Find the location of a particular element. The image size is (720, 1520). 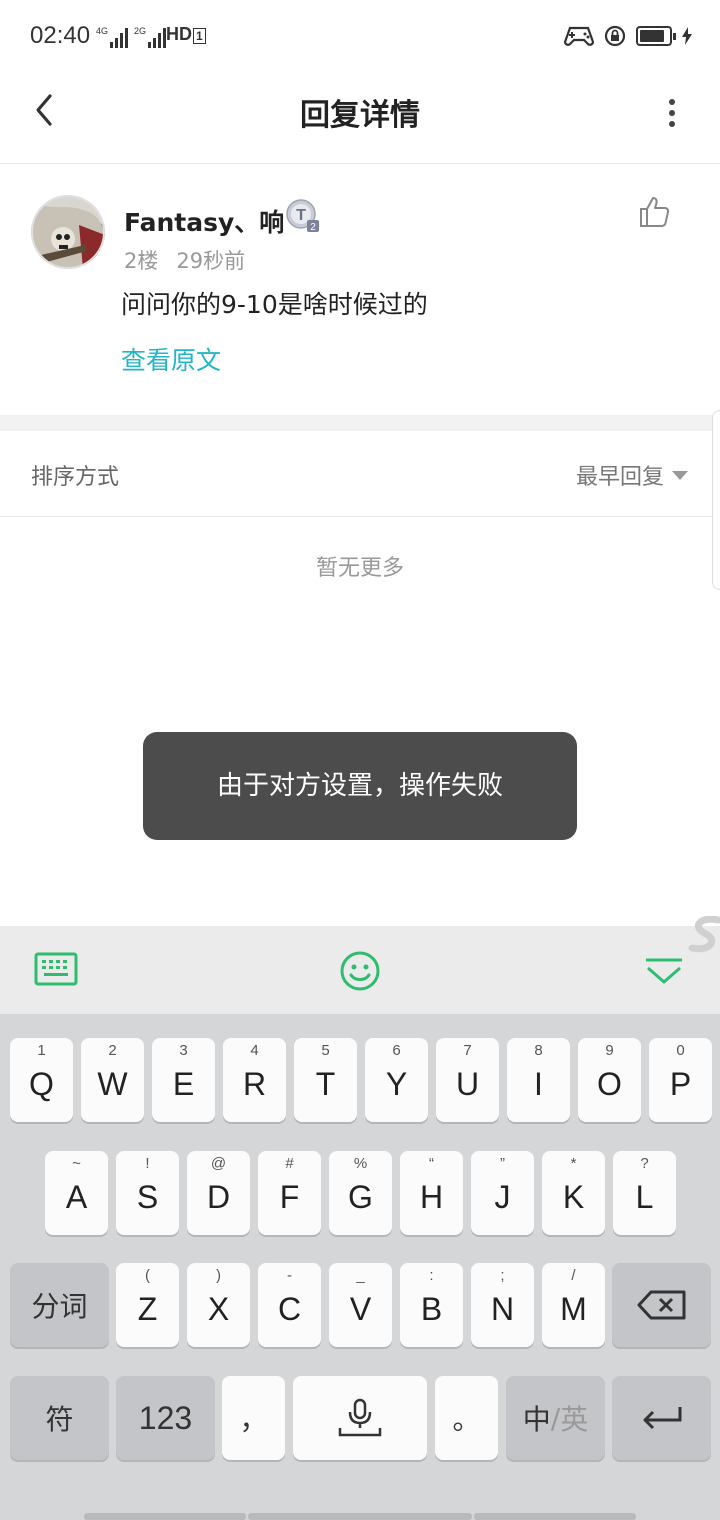

key-label: Y is located at coordinates (396, 1084).